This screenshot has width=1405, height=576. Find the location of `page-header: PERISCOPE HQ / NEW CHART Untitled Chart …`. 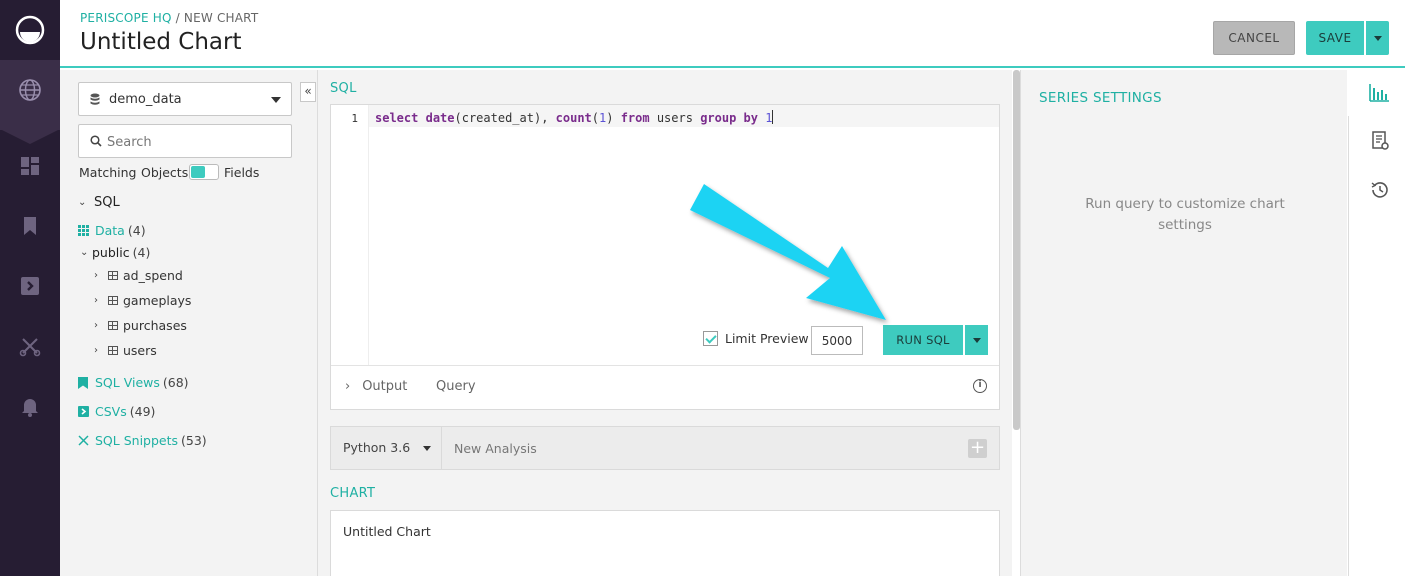

page-header: PERISCOPE HQ / NEW CHART Untitled Chart … is located at coordinates (732, 34).